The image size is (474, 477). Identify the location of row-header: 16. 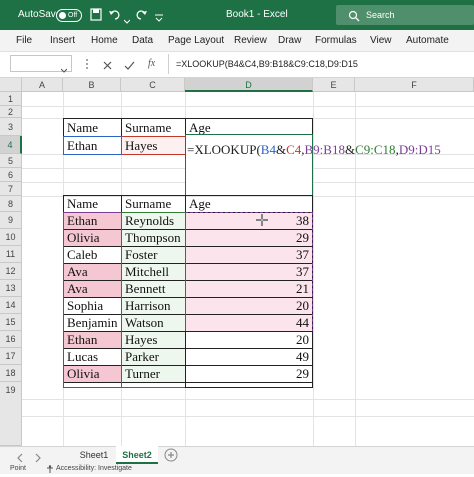
(11, 339).